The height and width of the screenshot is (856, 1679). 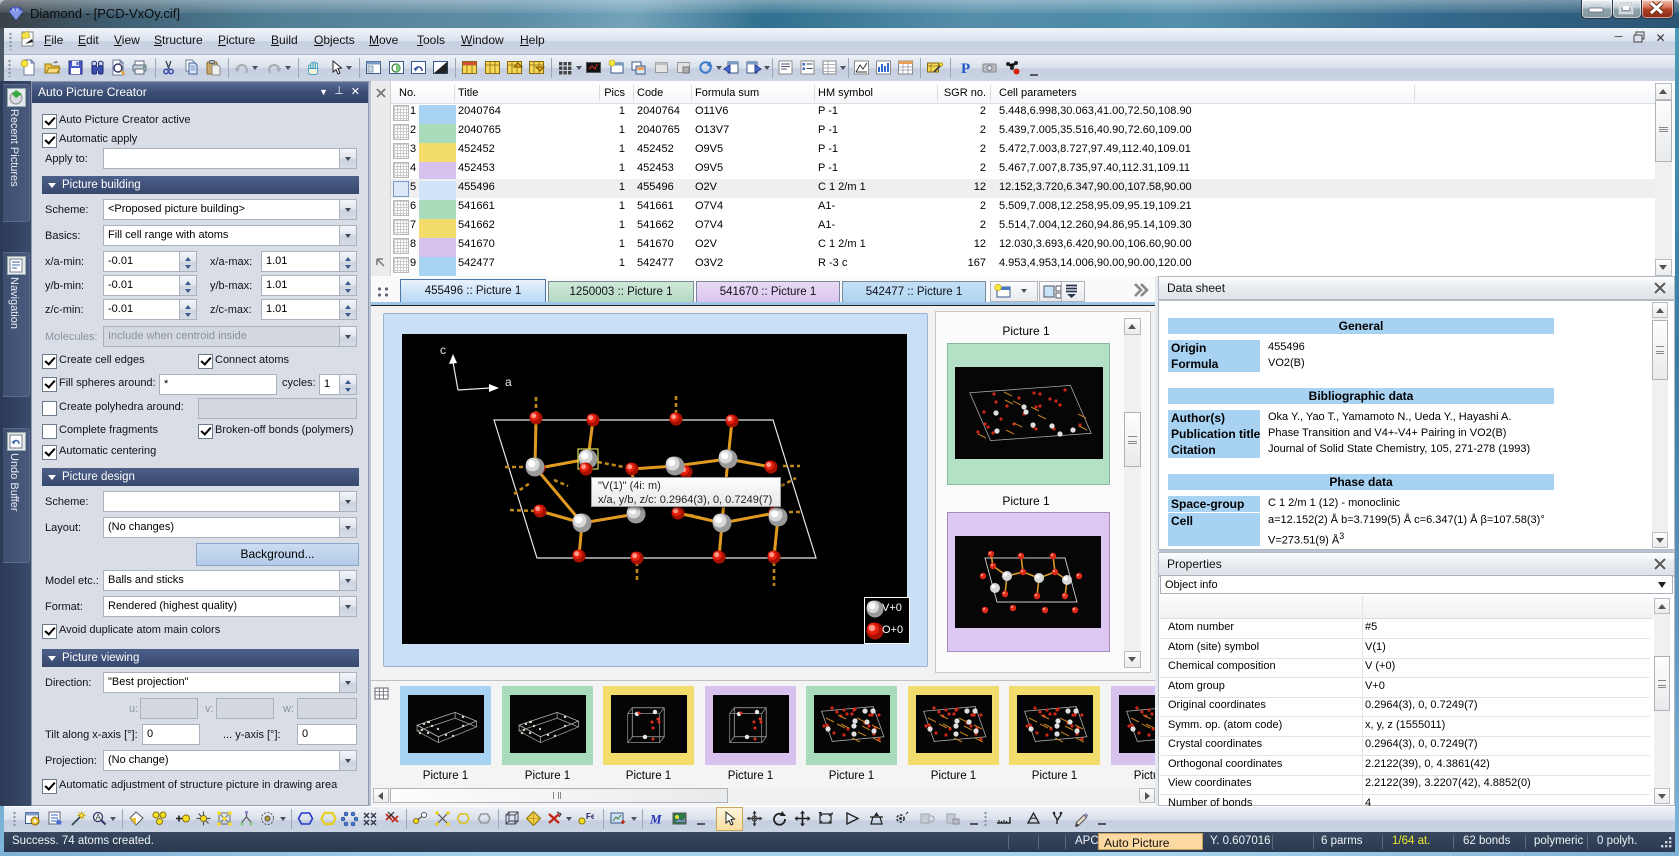 I want to click on svg-text: A, so click(x=99, y=817).